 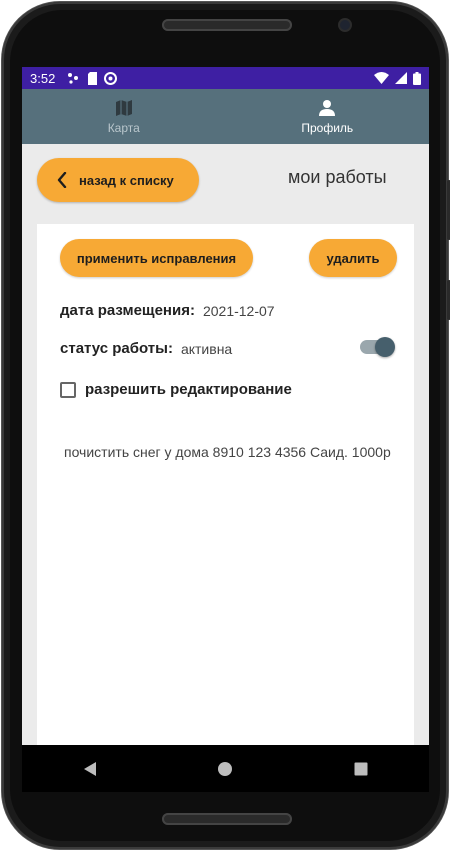 I want to click on wifi-icon, so click(x=381, y=78).